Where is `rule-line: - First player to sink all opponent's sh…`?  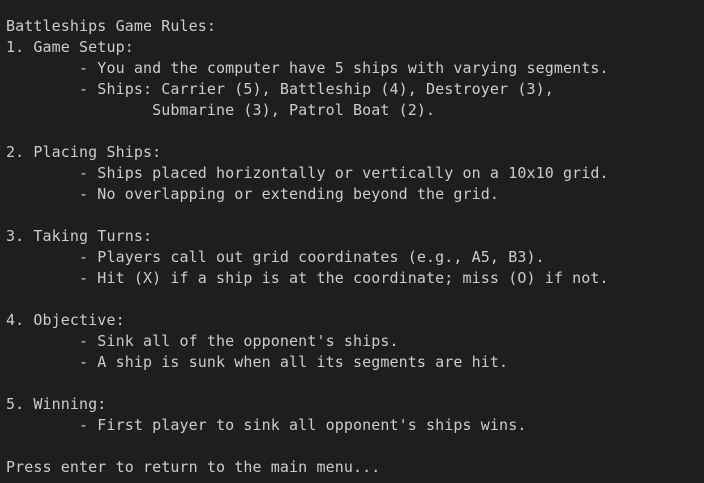
rule-line: - First player to sink all opponent's sh… is located at coordinates (266, 425).